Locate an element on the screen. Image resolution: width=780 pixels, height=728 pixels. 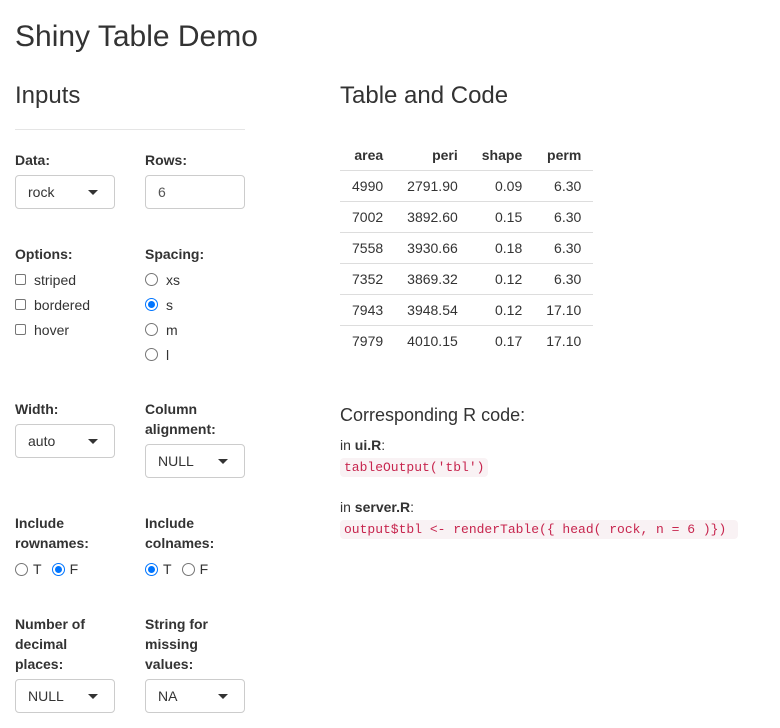
rows-input-value: 6 is located at coordinates (162, 192).